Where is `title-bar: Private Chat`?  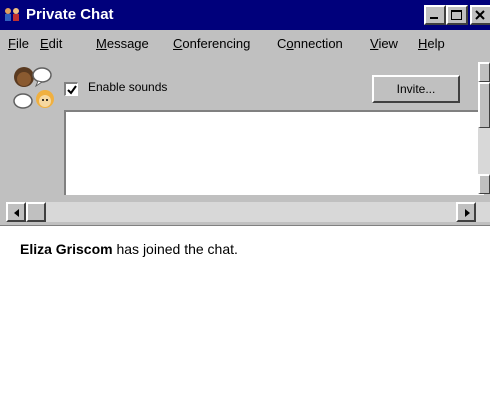 title-bar: Private Chat is located at coordinates (245, 15).